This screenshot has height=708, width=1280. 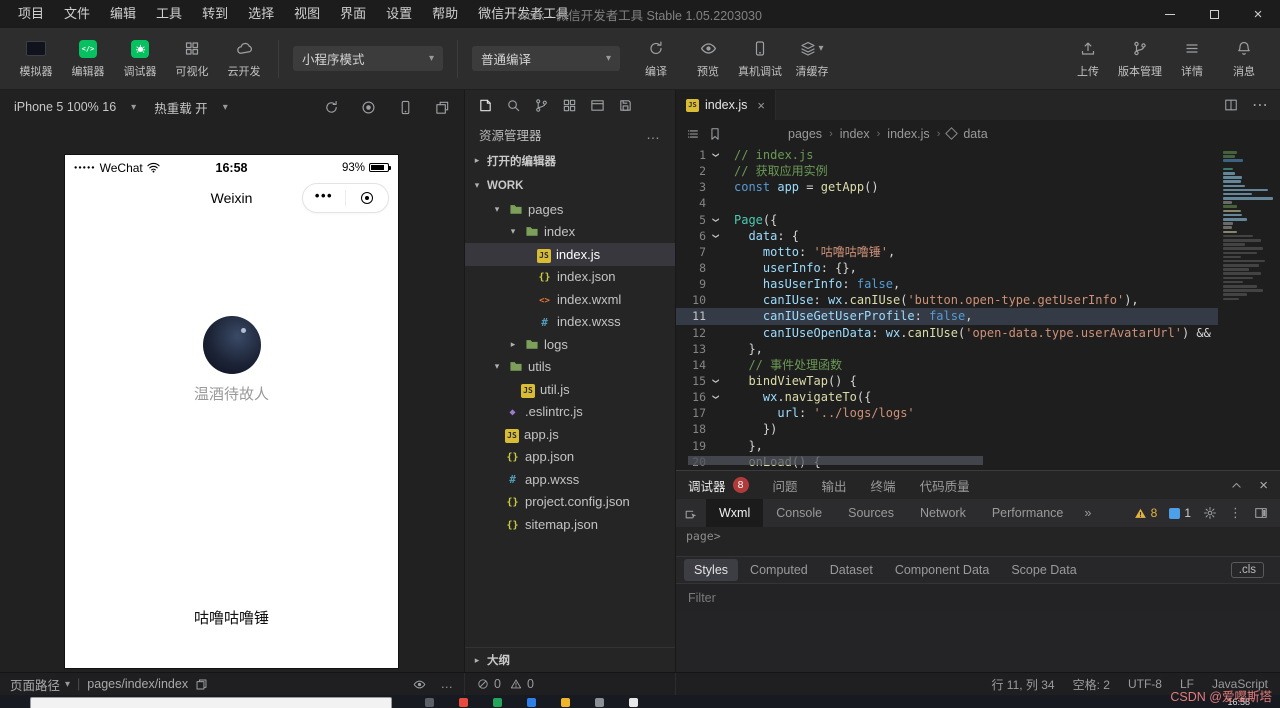 I want to click on tool-editor: </> 编辑器, so click(x=88, y=59).